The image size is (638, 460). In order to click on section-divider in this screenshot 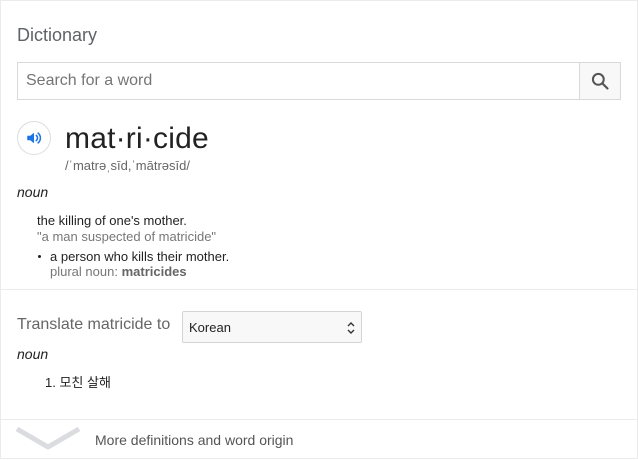, I will do `click(319, 289)`.